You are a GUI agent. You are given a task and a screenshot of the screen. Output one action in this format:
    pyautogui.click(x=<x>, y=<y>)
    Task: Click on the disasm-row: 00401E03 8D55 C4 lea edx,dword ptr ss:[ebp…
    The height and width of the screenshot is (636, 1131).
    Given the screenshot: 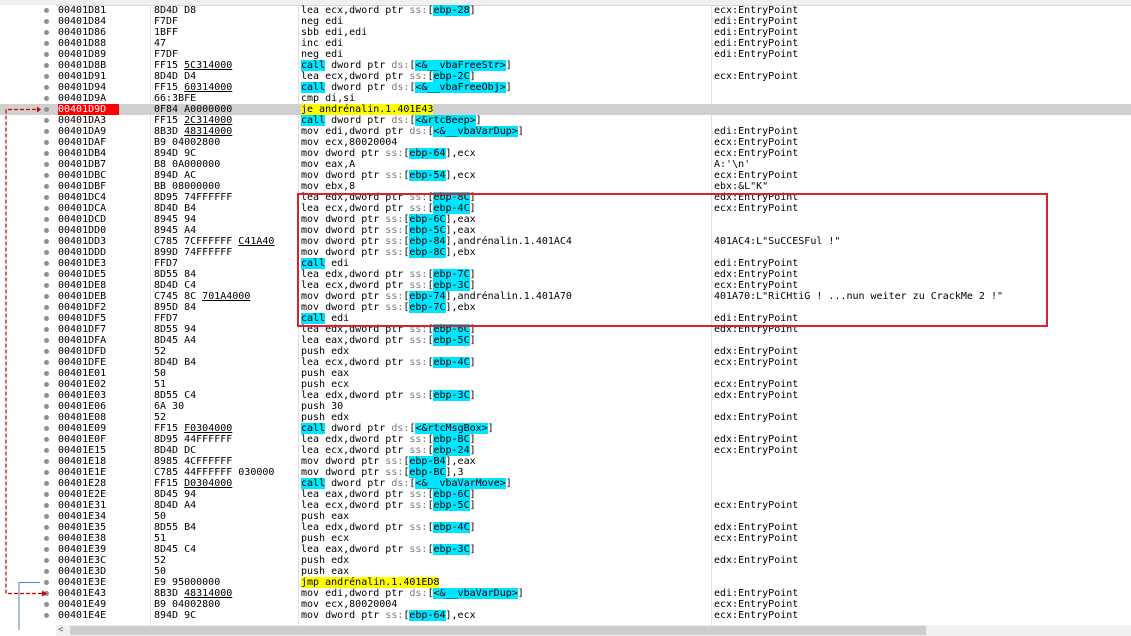 What is the action you would take?
    pyautogui.click(x=565, y=395)
    